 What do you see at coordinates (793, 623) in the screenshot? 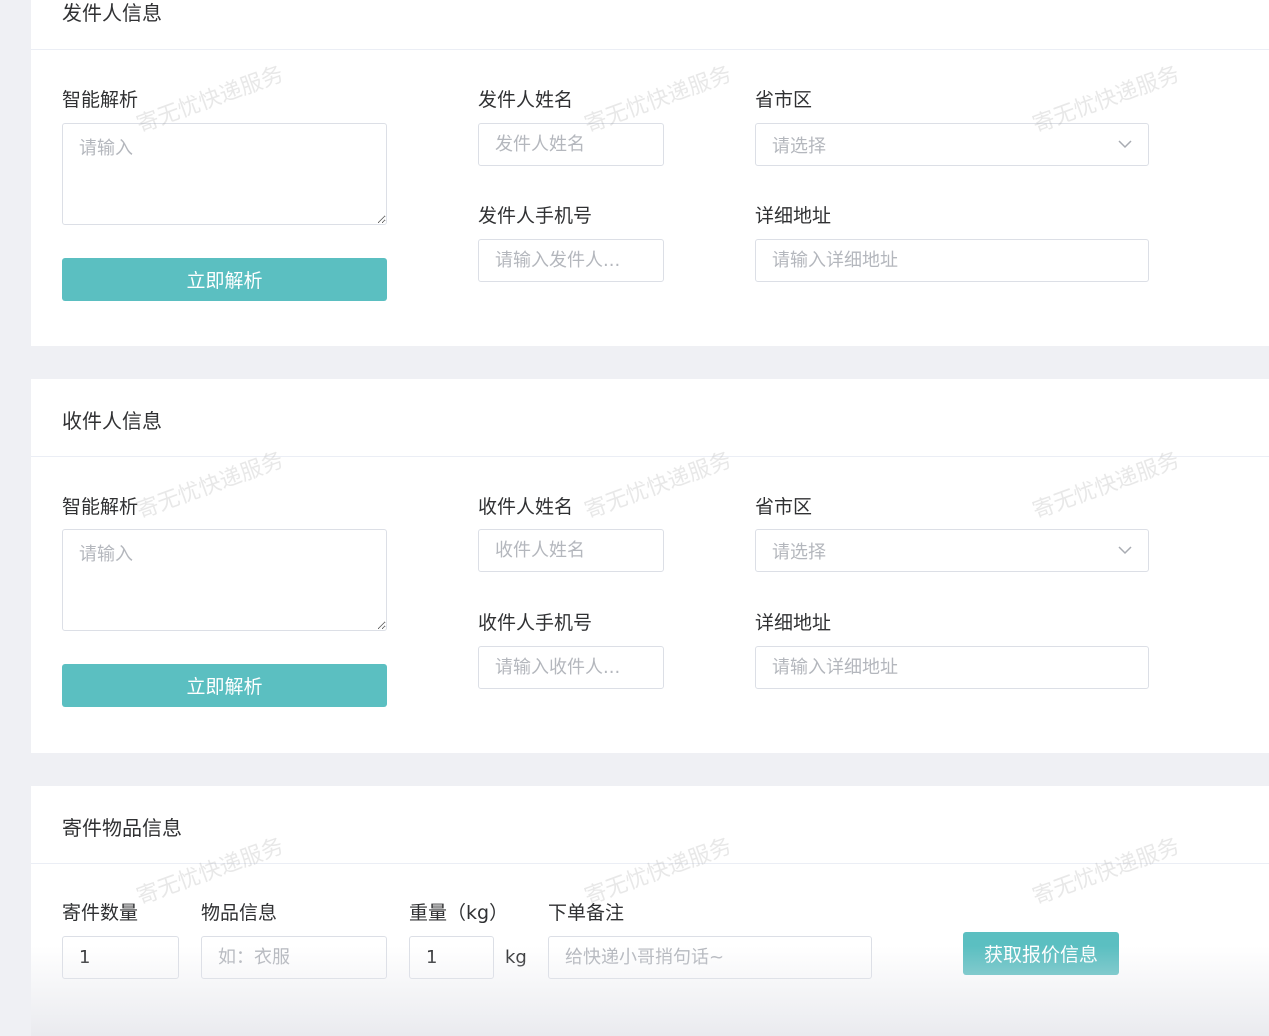
I see `recipient-address-label: 详细地址` at bounding box center [793, 623].